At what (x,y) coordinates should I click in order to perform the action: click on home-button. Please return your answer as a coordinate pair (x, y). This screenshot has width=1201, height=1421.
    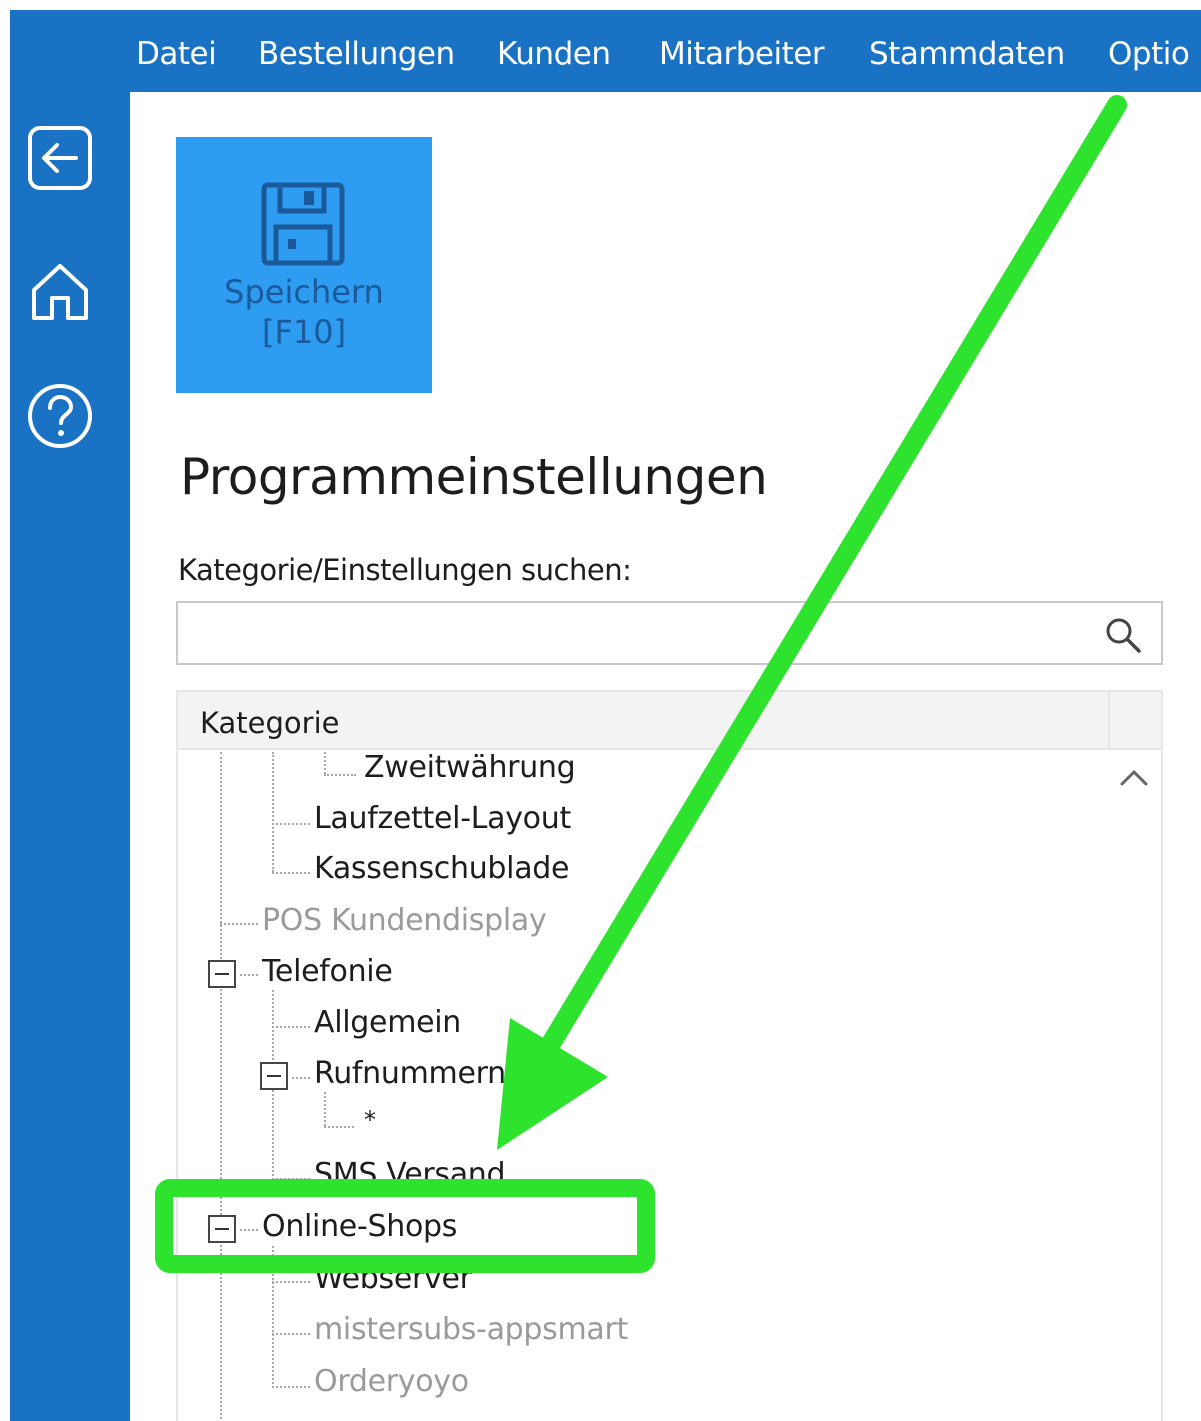
    Looking at the image, I should click on (60, 290).